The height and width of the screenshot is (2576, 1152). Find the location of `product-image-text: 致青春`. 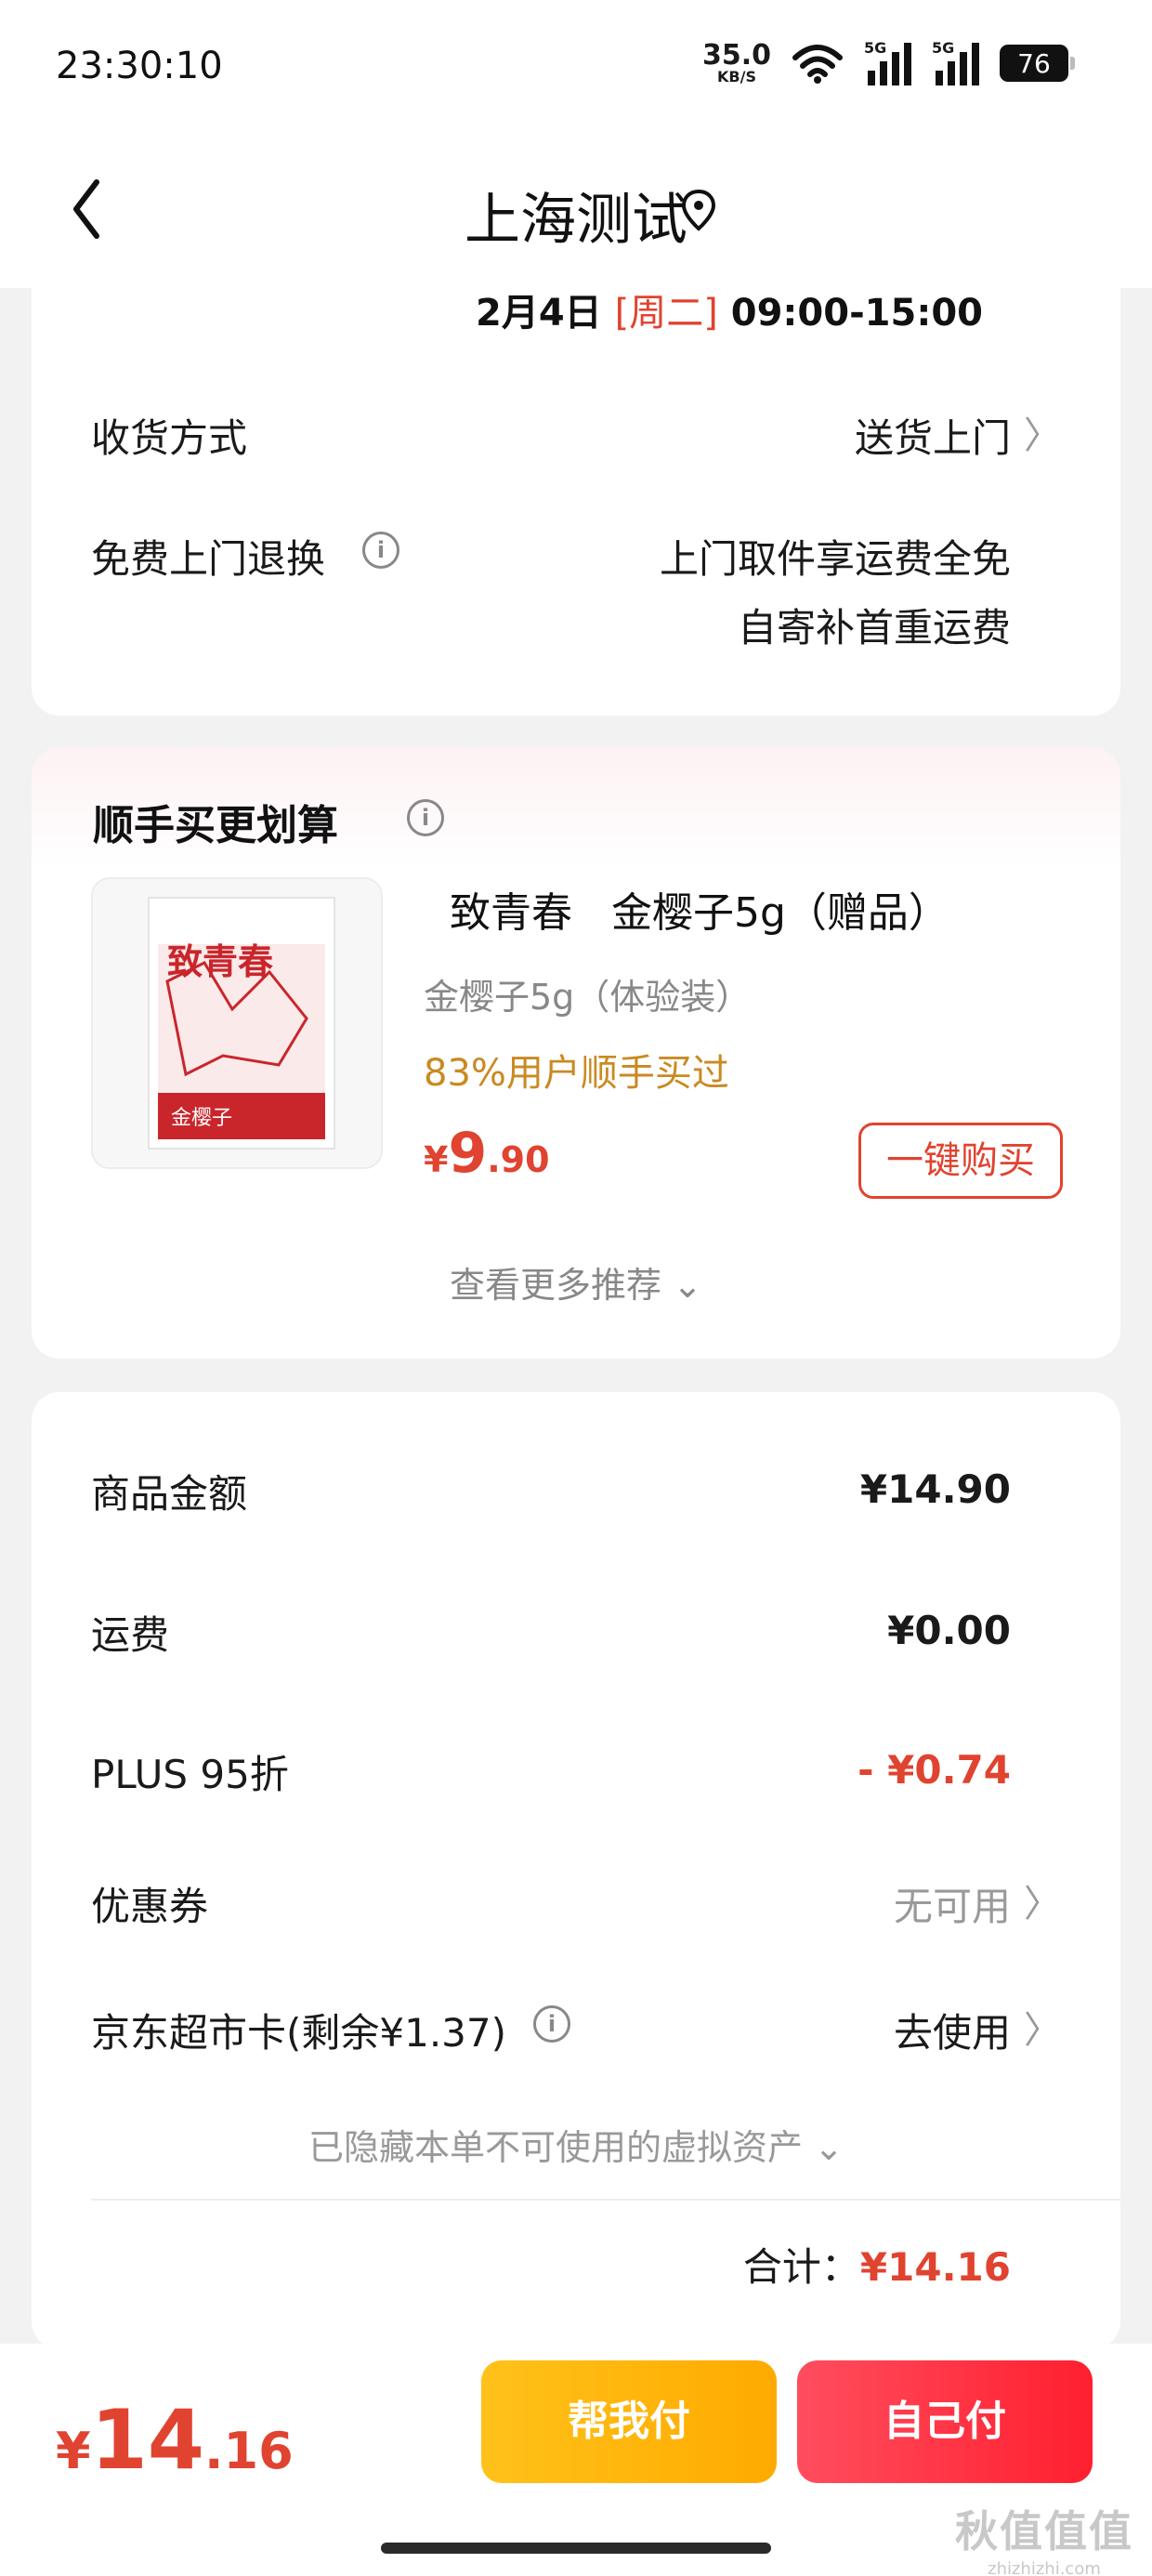

product-image-text: 致青春 is located at coordinates (220, 962).